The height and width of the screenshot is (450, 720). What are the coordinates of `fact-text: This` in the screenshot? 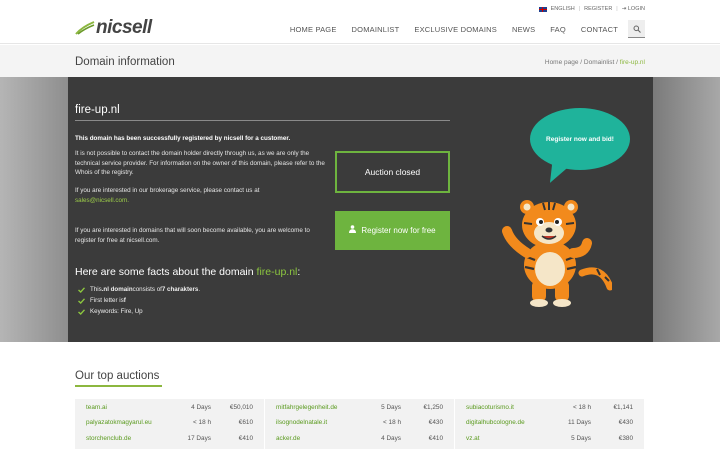 It's located at (96, 289).